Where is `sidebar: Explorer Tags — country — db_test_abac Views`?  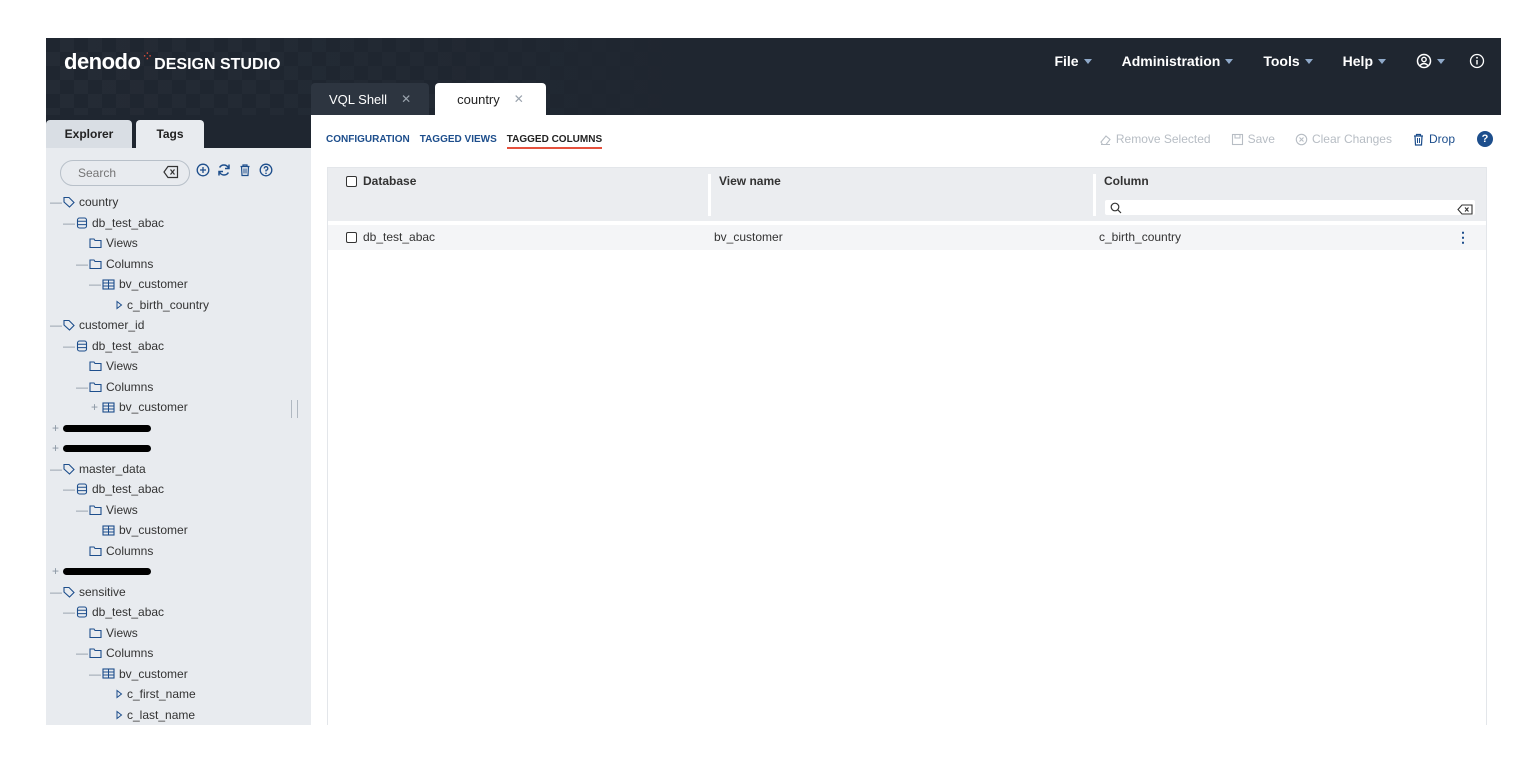
sidebar: Explorer Tags — country — db_test_abac Views is located at coordinates (178, 420).